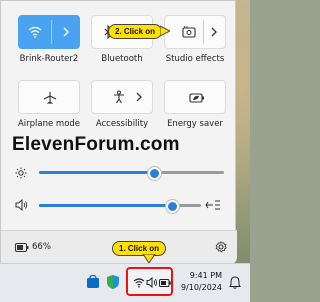  I want to click on callout-step-2-pointer, so click(165, 31).